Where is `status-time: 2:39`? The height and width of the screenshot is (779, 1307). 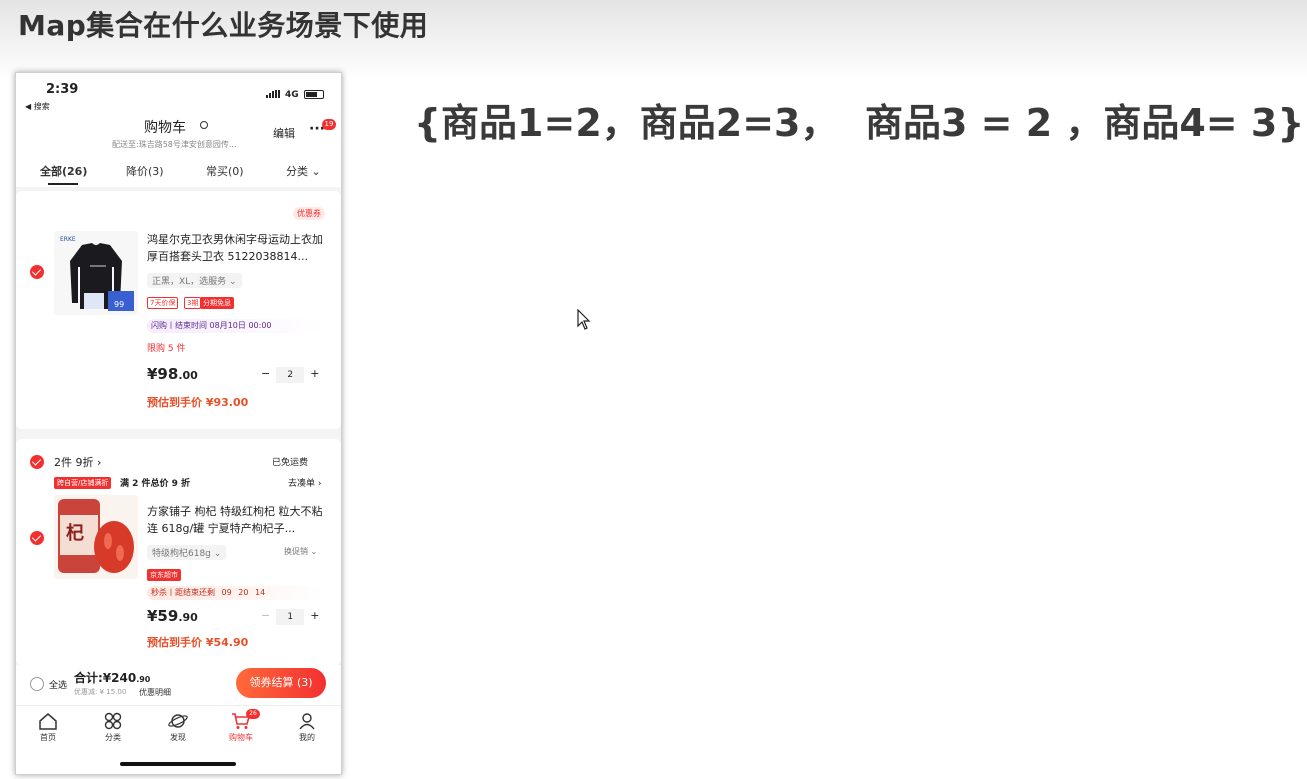
status-time: 2:39 is located at coordinates (62, 89).